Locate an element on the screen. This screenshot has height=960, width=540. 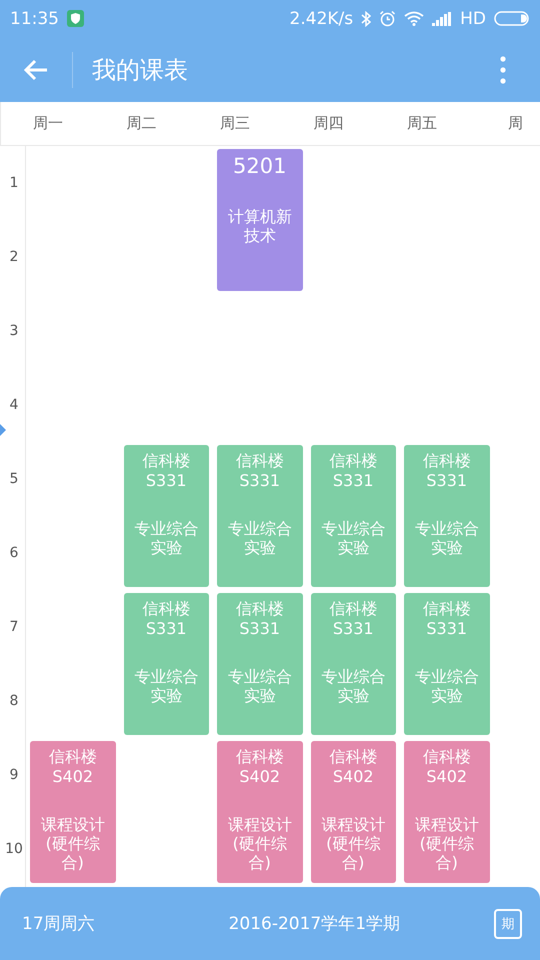
period-number: 3 is located at coordinates (14, 331).